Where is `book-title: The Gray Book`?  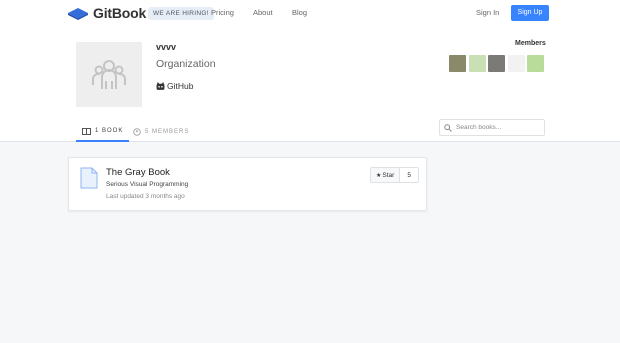
book-title: The Gray Book is located at coordinates (138, 172).